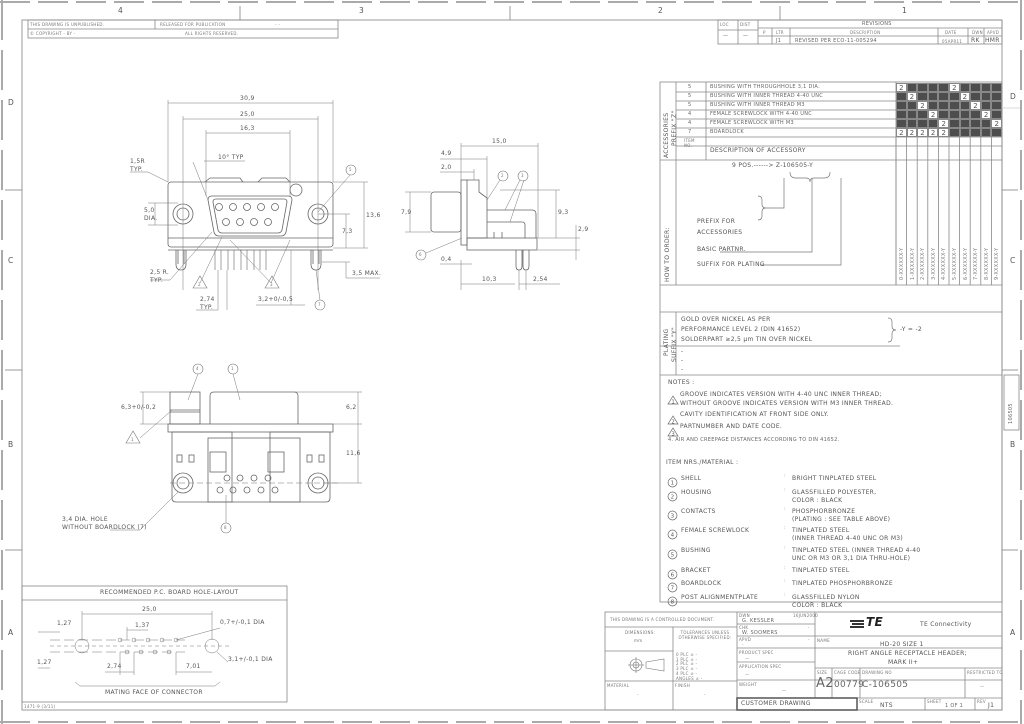 This screenshot has width=1024, height=724. Describe the element at coordinates (137, 169) in the screenshot. I see `dim-1-5r-typ: TYP.` at that location.